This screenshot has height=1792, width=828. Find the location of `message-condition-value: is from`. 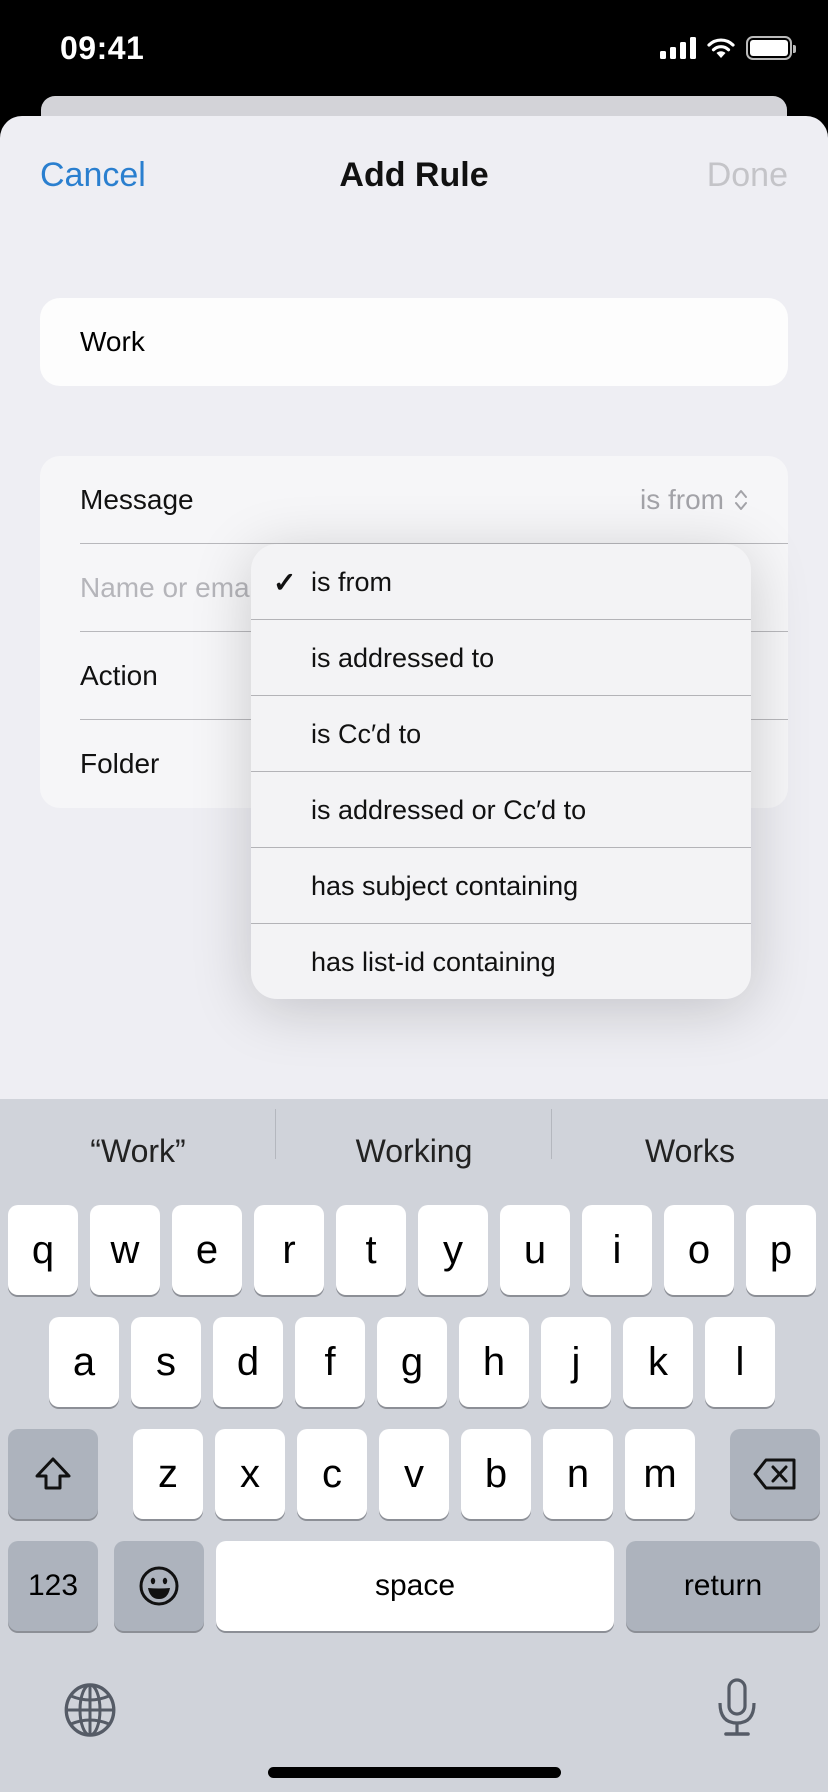

message-condition-value: is from is located at coordinates (682, 499).